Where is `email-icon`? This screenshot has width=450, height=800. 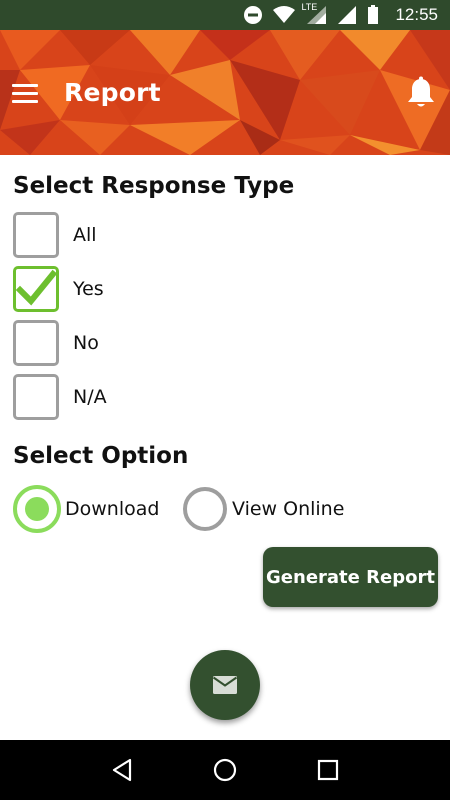 email-icon is located at coordinates (225, 685).